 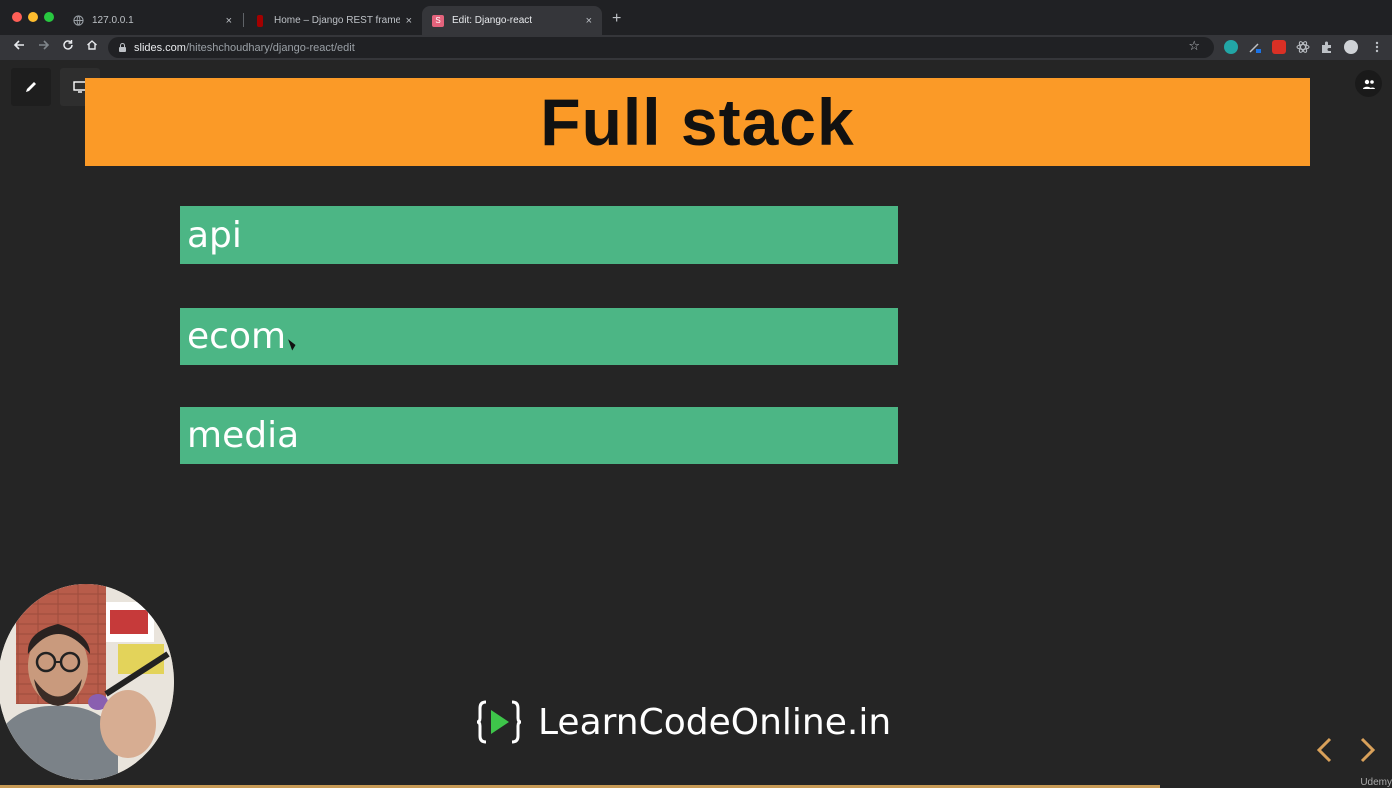 What do you see at coordinates (337, 20) in the screenshot?
I see `tab-title: Home – Django REST framewo` at bounding box center [337, 20].